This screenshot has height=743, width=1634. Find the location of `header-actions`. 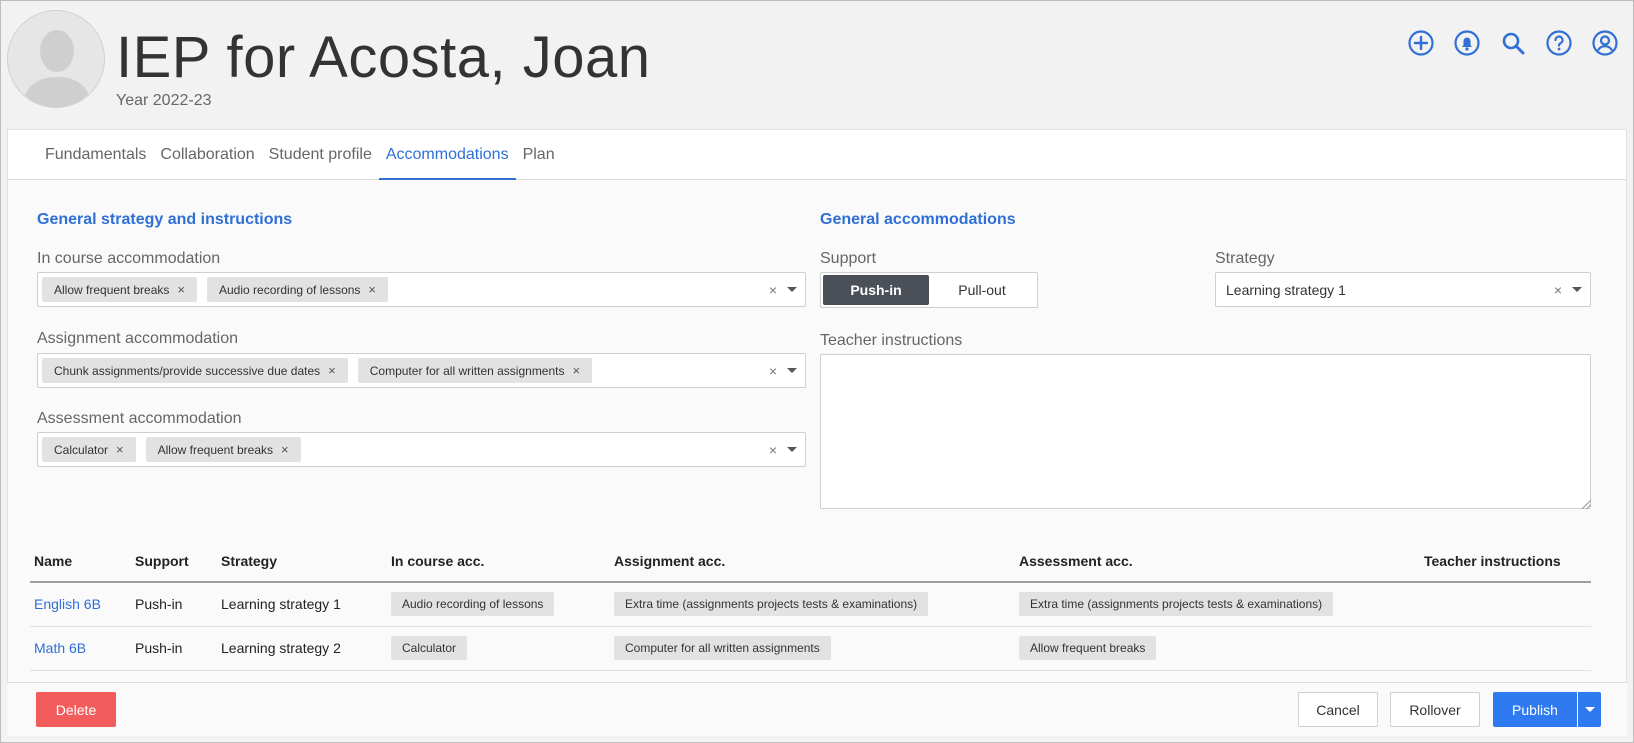

header-actions is located at coordinates (1513, 43).